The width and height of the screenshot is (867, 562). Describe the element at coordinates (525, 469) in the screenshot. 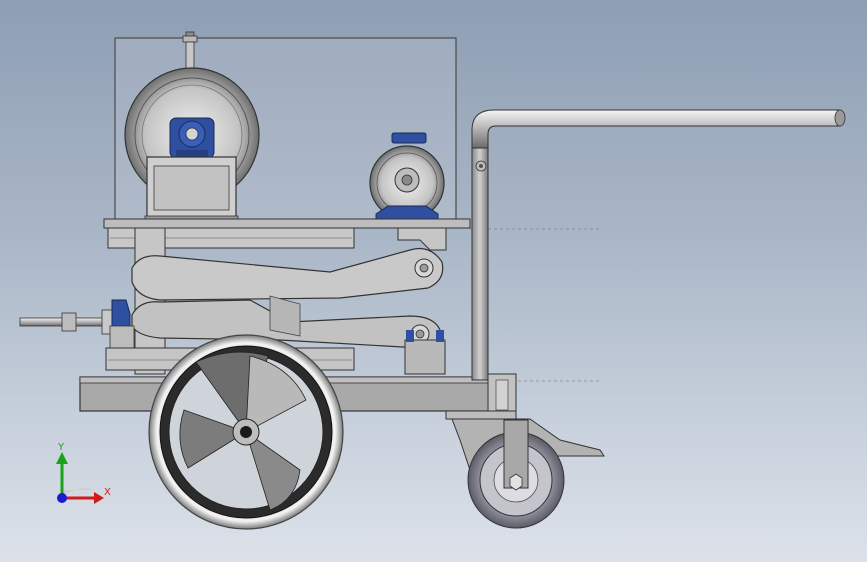

I see `swivel-caster-wheel` at that location.